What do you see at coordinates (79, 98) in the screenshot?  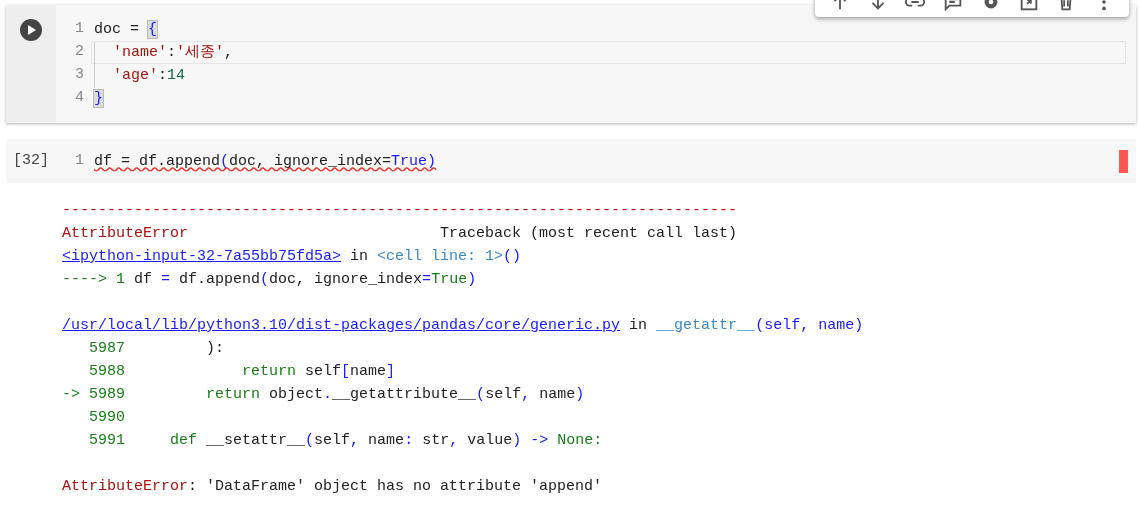 I see `line-number: 4` at bounding box center [79, 98].